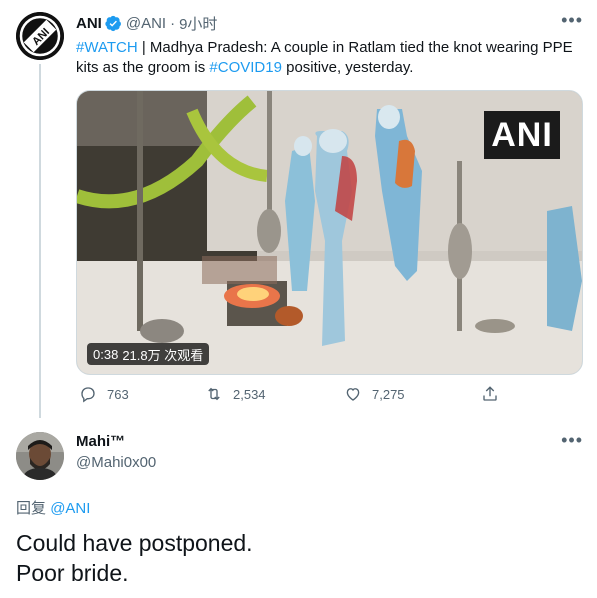 The image size is (597, 598). Describe the element at coordinates (72, 573) in the screenshot. I see `reply-text-line-2: Poor bride.` at that location.